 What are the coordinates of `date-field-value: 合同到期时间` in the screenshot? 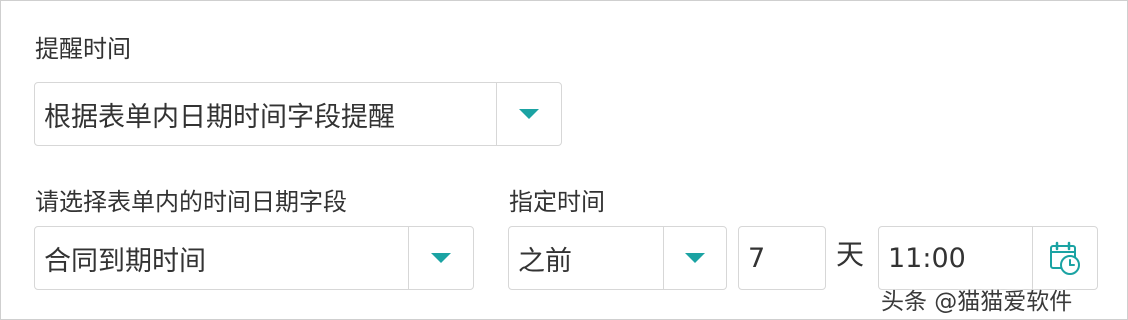 It's located at (125, 261).